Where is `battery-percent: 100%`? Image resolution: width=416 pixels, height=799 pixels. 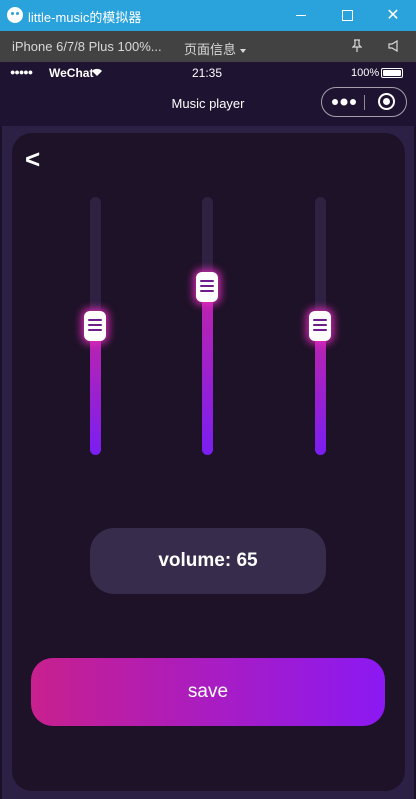
battery-percent: 100% is located at coordinates (365, 73).